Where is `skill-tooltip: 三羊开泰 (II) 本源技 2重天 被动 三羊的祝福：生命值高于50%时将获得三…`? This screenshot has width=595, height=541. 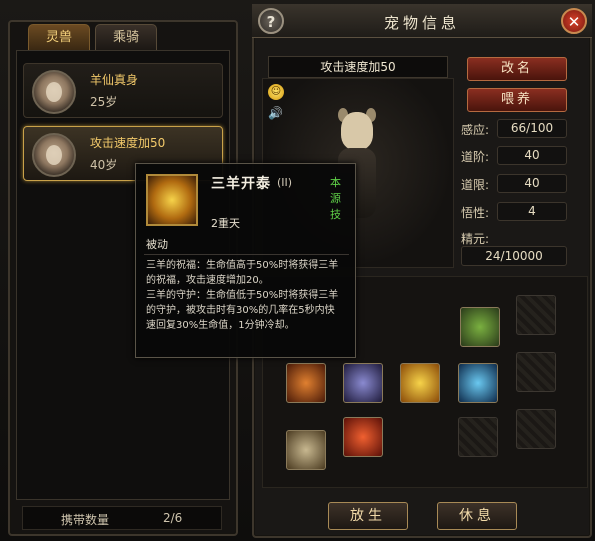 skill-tooltip: 三羊开泰 (II) 本源技 2重天 被动 三羊的祝福：生命值高于50%时将获得三… is located at coordinates (245, 260).